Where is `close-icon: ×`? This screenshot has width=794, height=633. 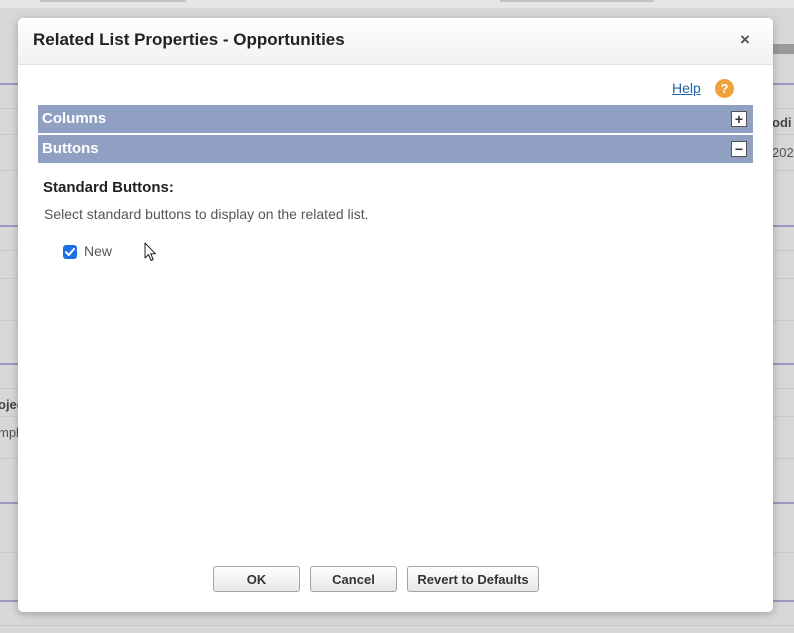 close-icon: × is located at coordinates (745, 40).